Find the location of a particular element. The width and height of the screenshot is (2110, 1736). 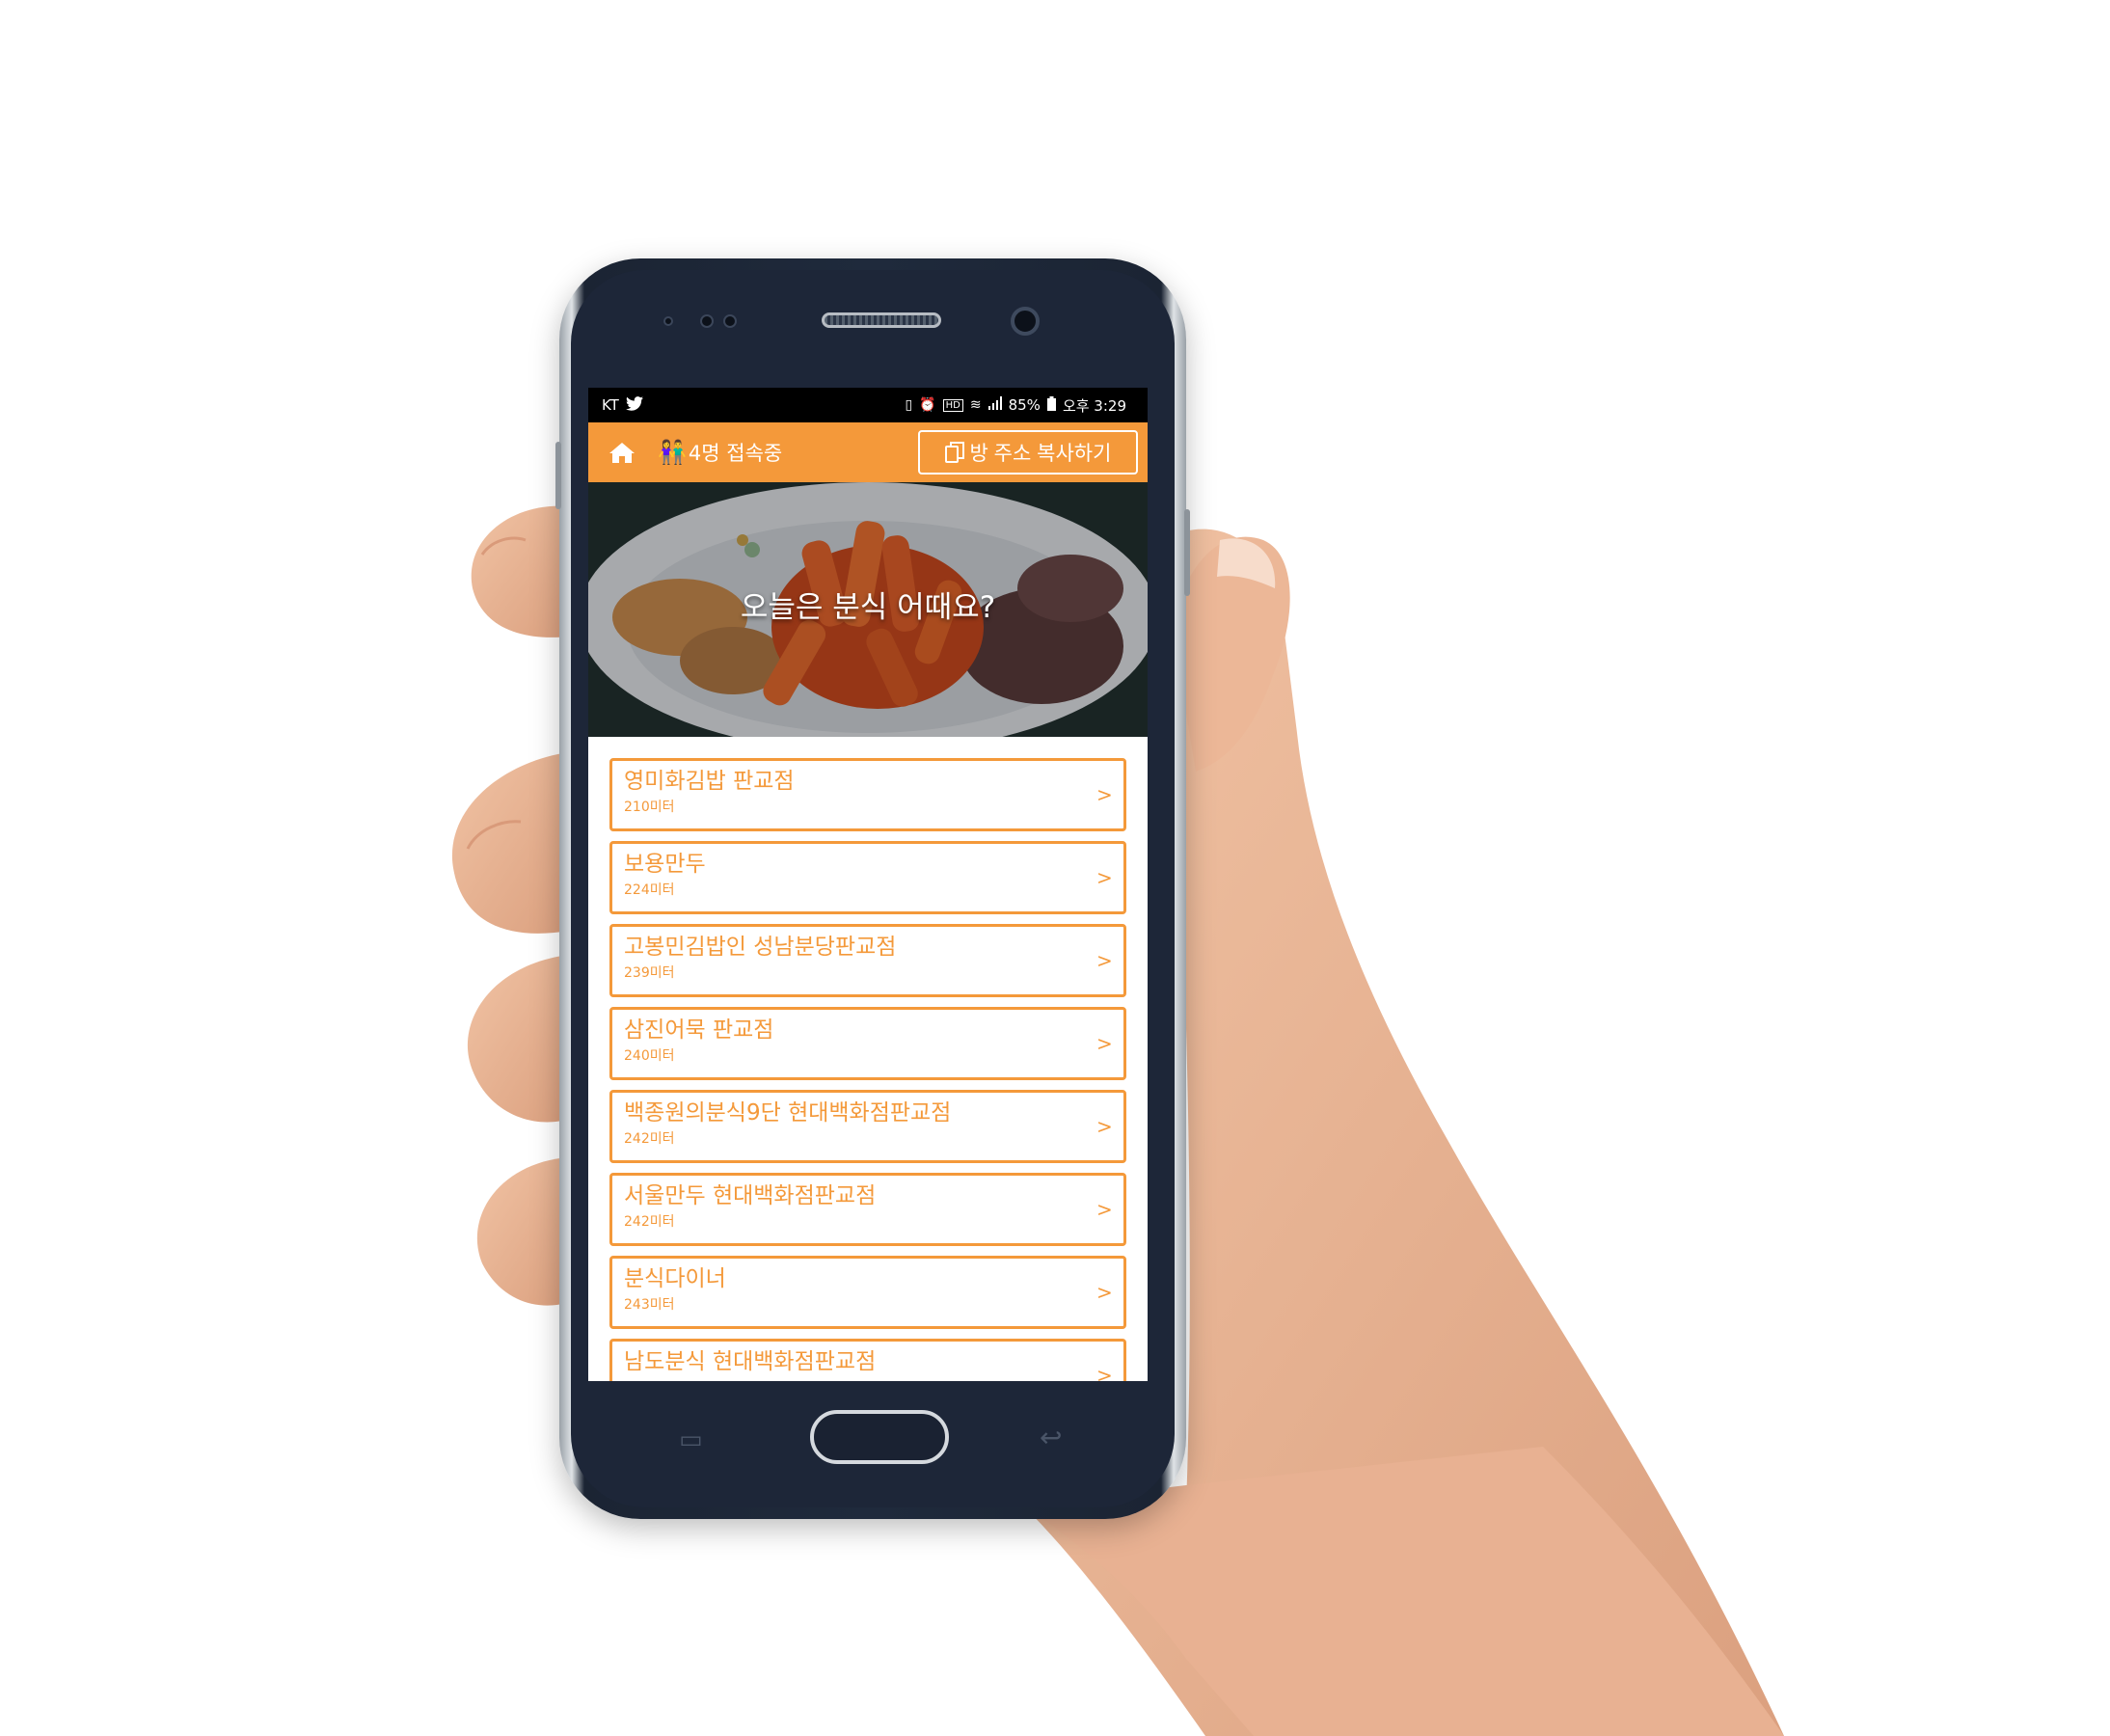

restaurant-name: 남도분식 현대백화점판교점 is located at coordinates (751, 1361).